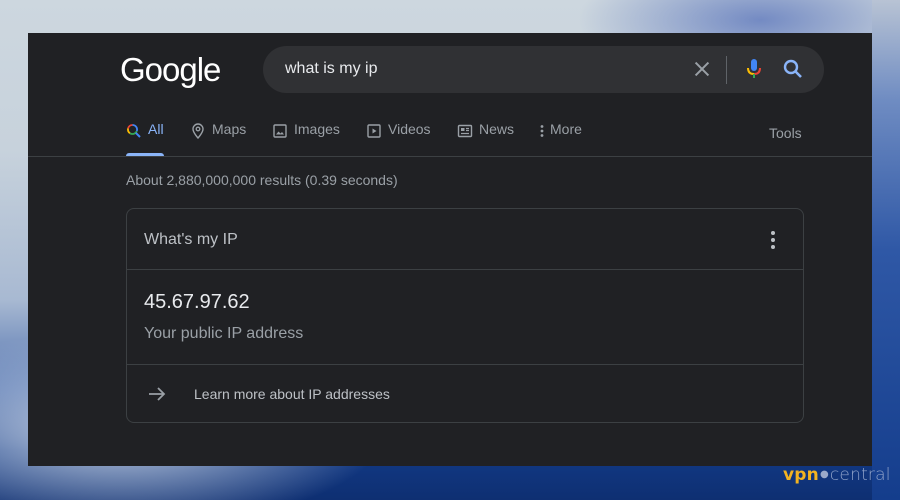 The width and height of the screenshot is (900, 500). I want to click on card-divider, so click(465, 269).